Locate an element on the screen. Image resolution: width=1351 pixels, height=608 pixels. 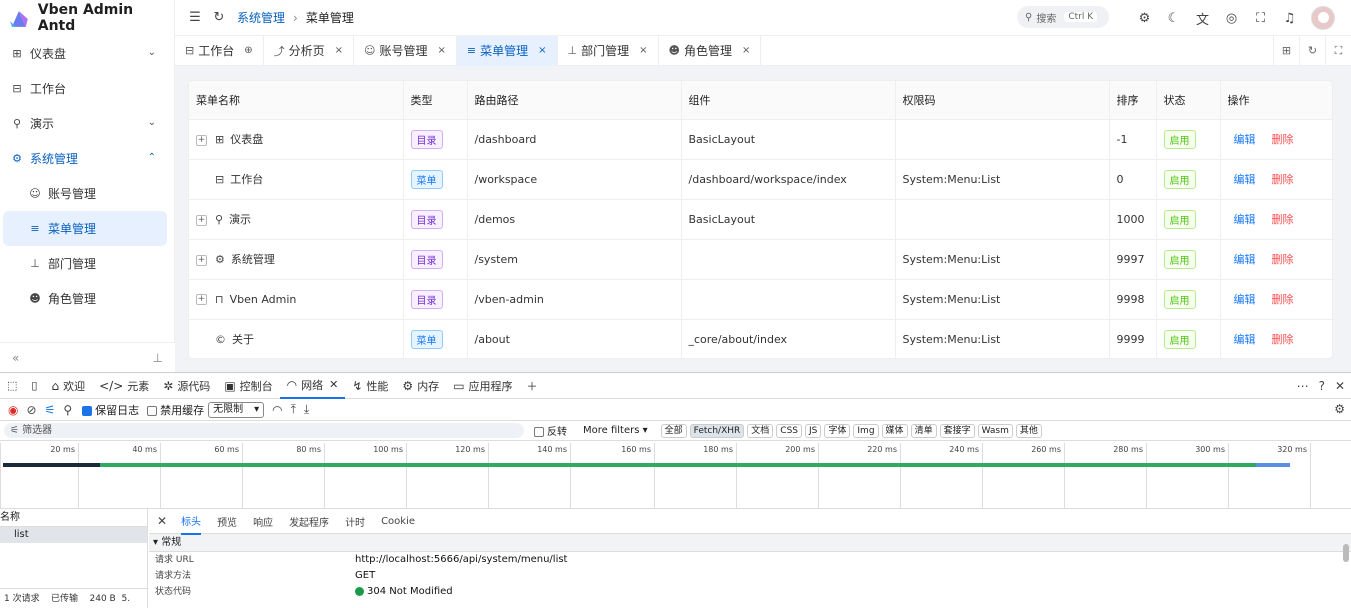
toggle-menu-icon: ☰ is located at coordinates (195, 17).